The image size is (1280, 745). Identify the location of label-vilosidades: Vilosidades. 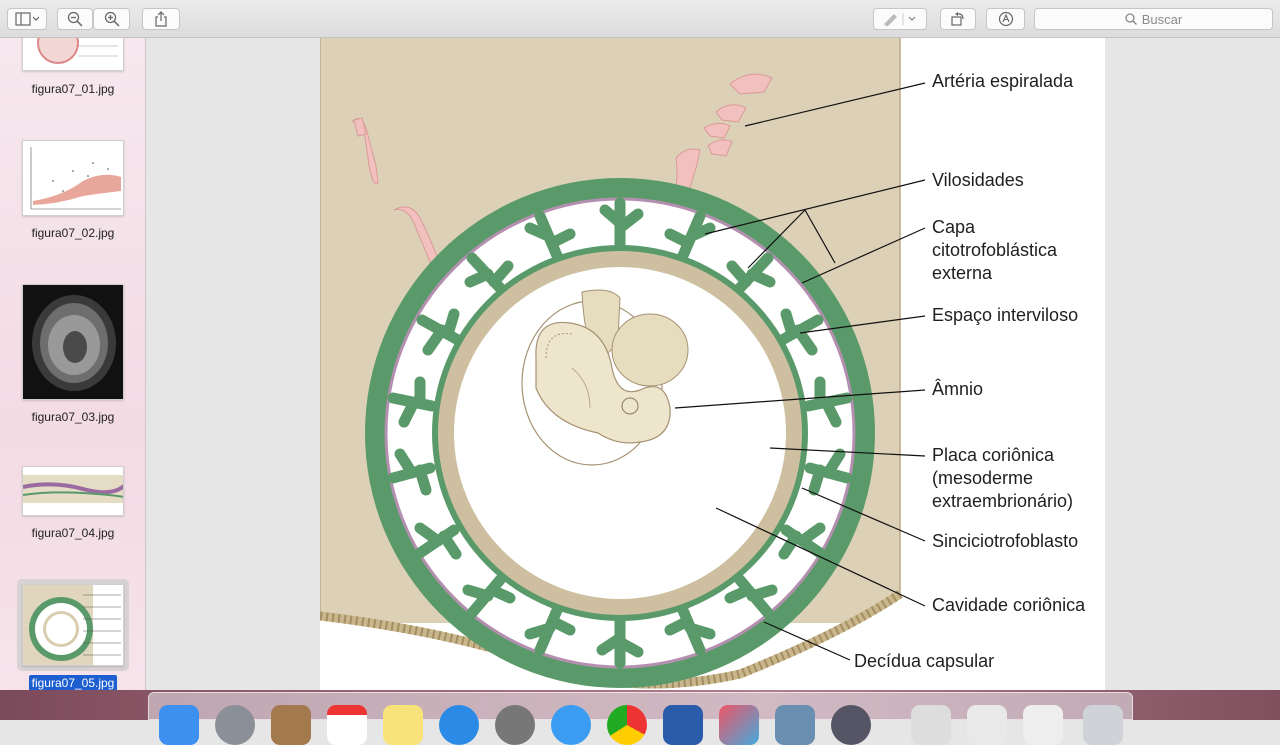
(978, 180).